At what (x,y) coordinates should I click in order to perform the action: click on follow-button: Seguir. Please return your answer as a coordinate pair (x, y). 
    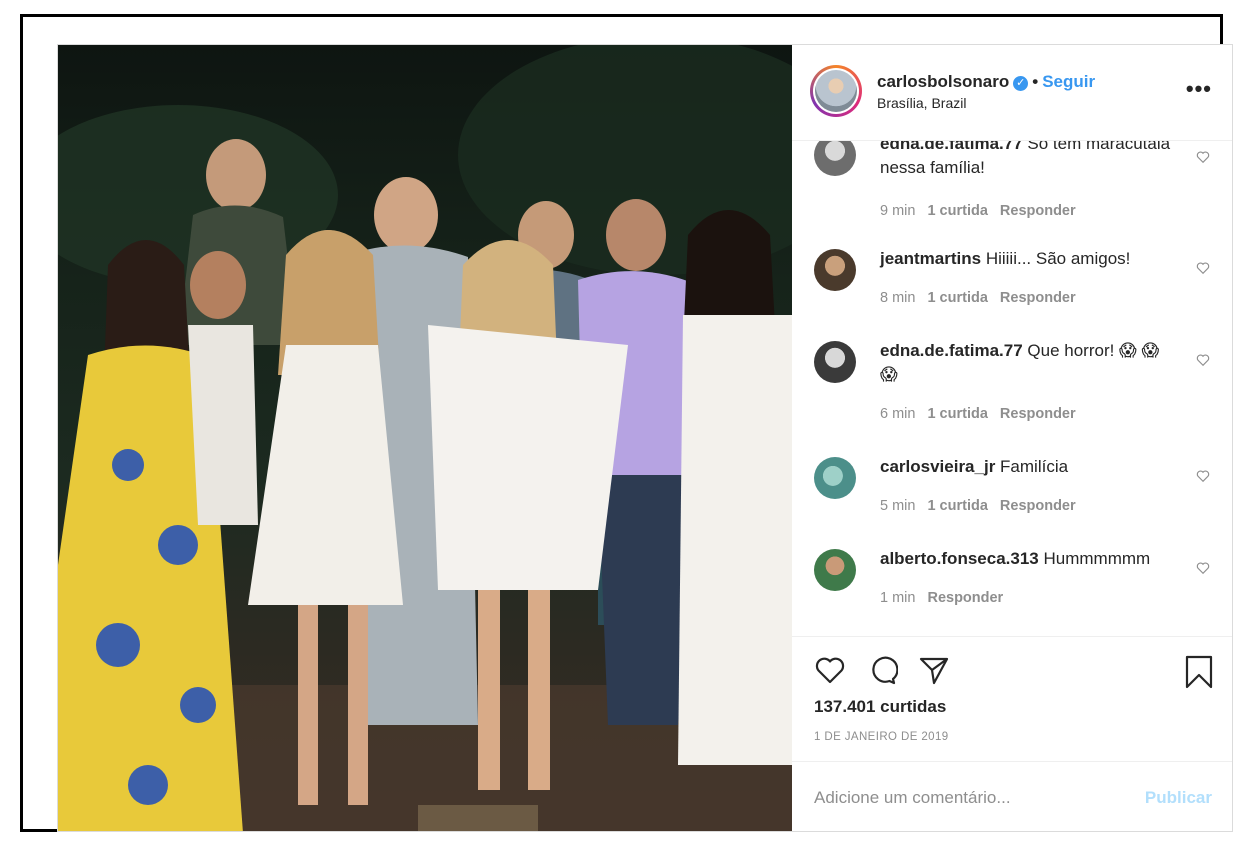
    Looking at the image, I should click on (1068, 81).